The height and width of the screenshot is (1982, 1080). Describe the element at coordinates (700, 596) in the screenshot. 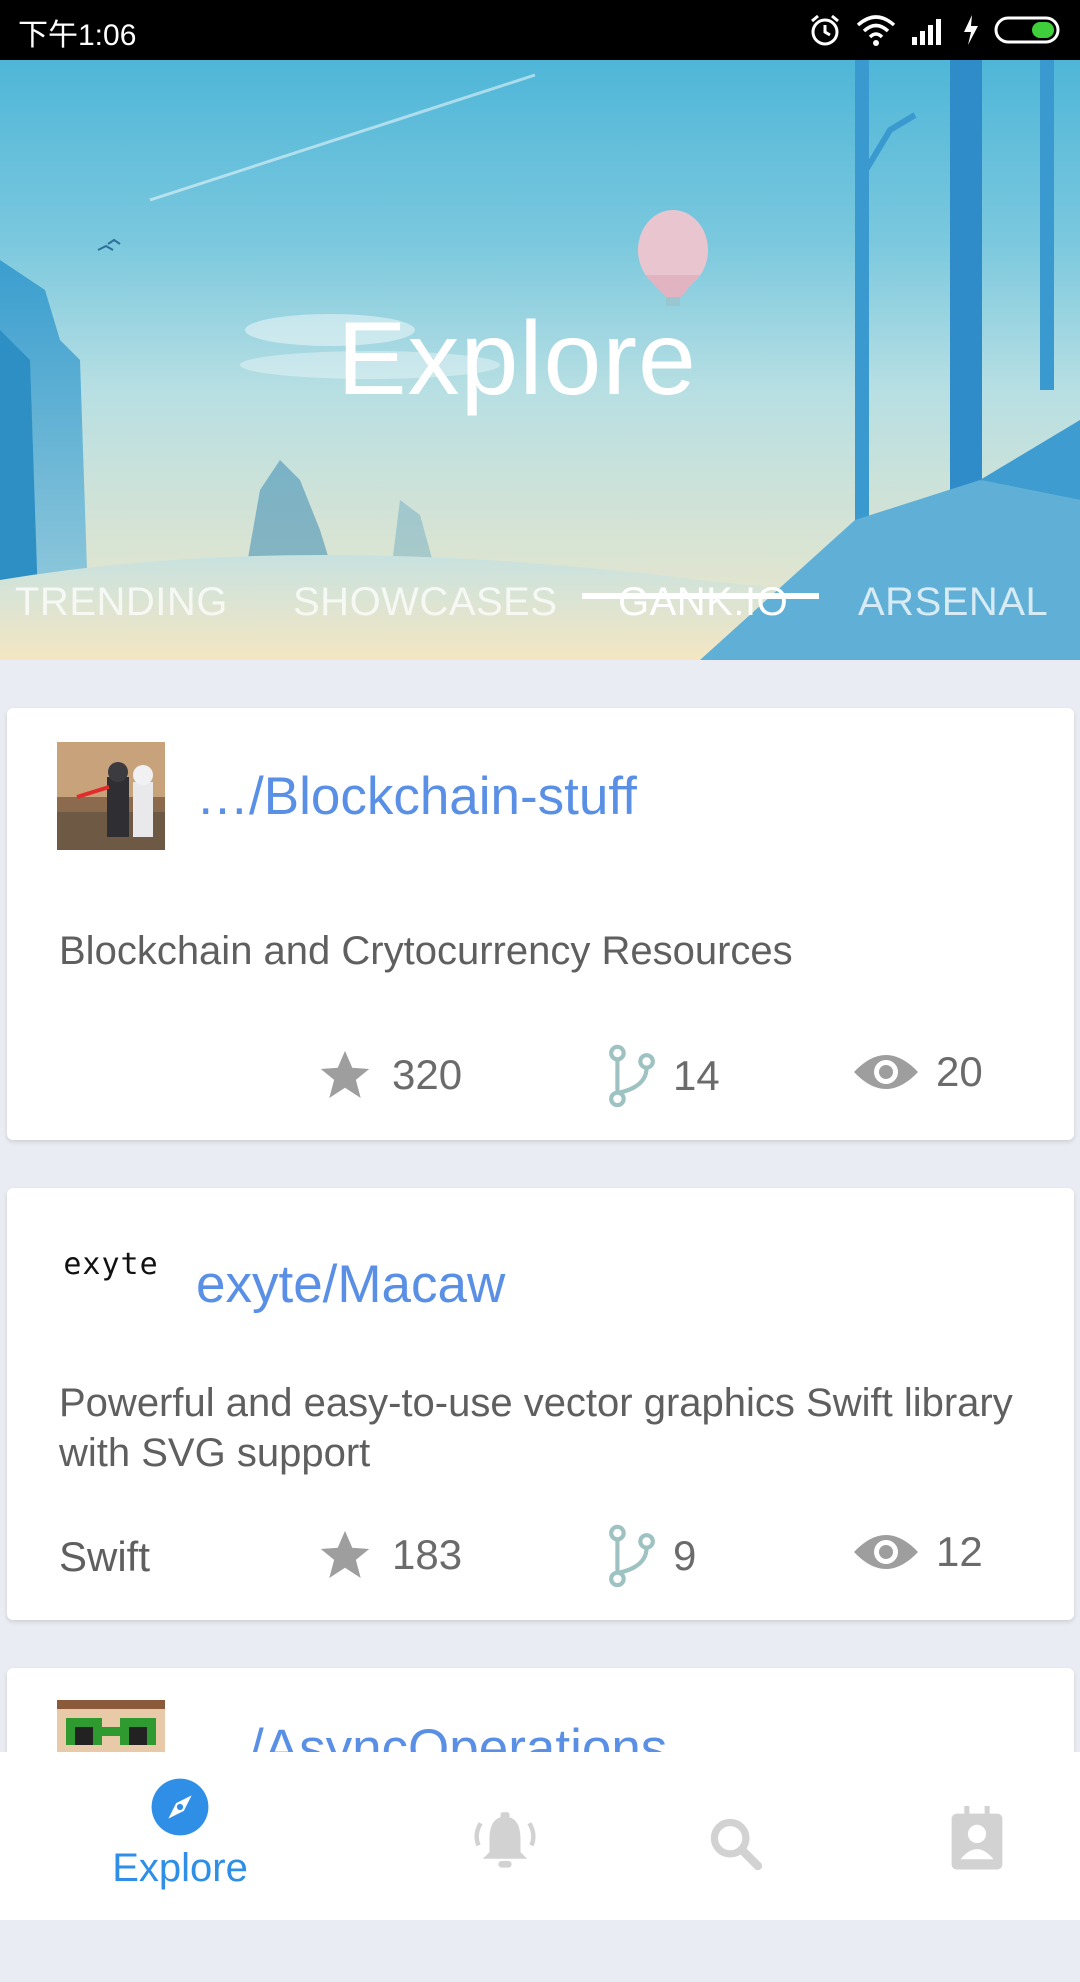

I see `tab-indicator` at that location.